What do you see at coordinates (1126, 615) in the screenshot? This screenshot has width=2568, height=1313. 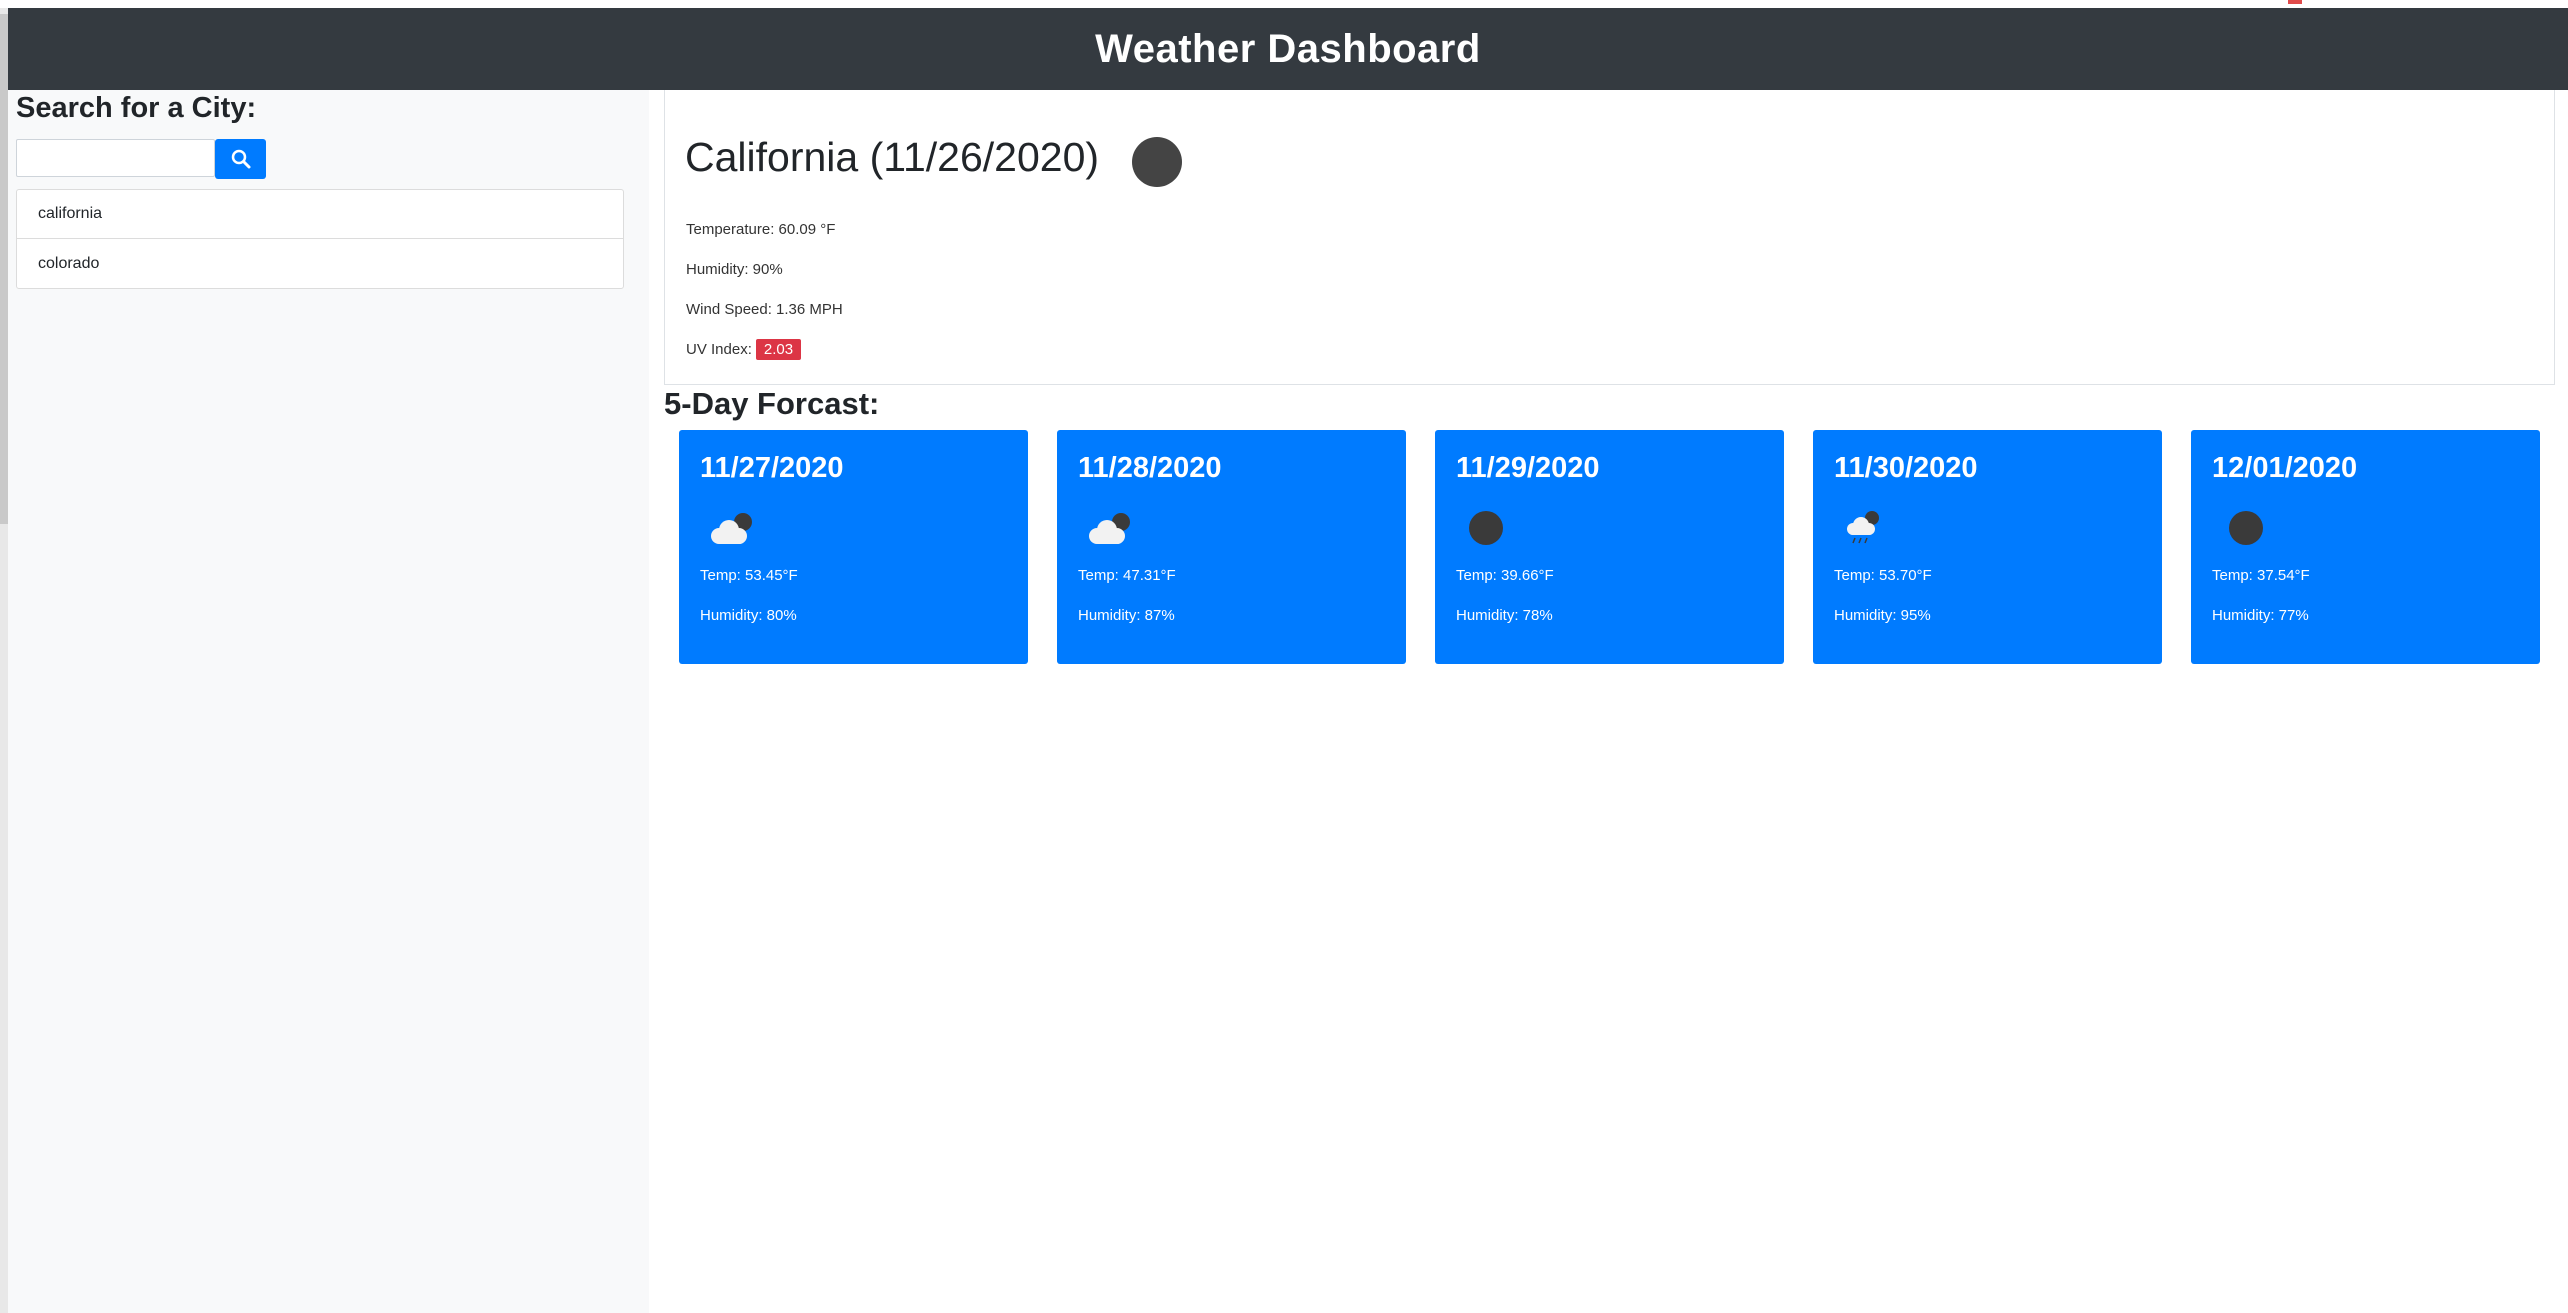 I see `forecast-humidity: Humidity: 87%` at bounding box center [1126, 615].